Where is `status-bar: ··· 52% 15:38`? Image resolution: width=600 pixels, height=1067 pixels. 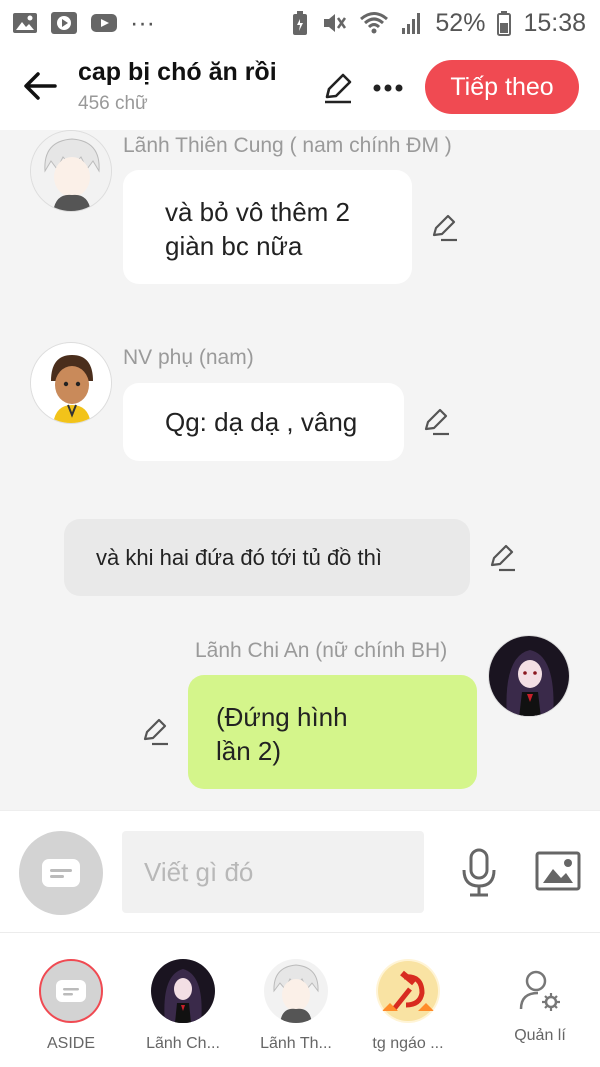
status-bar: ··· 52% 15:38 is located at coordinates (300, 23).